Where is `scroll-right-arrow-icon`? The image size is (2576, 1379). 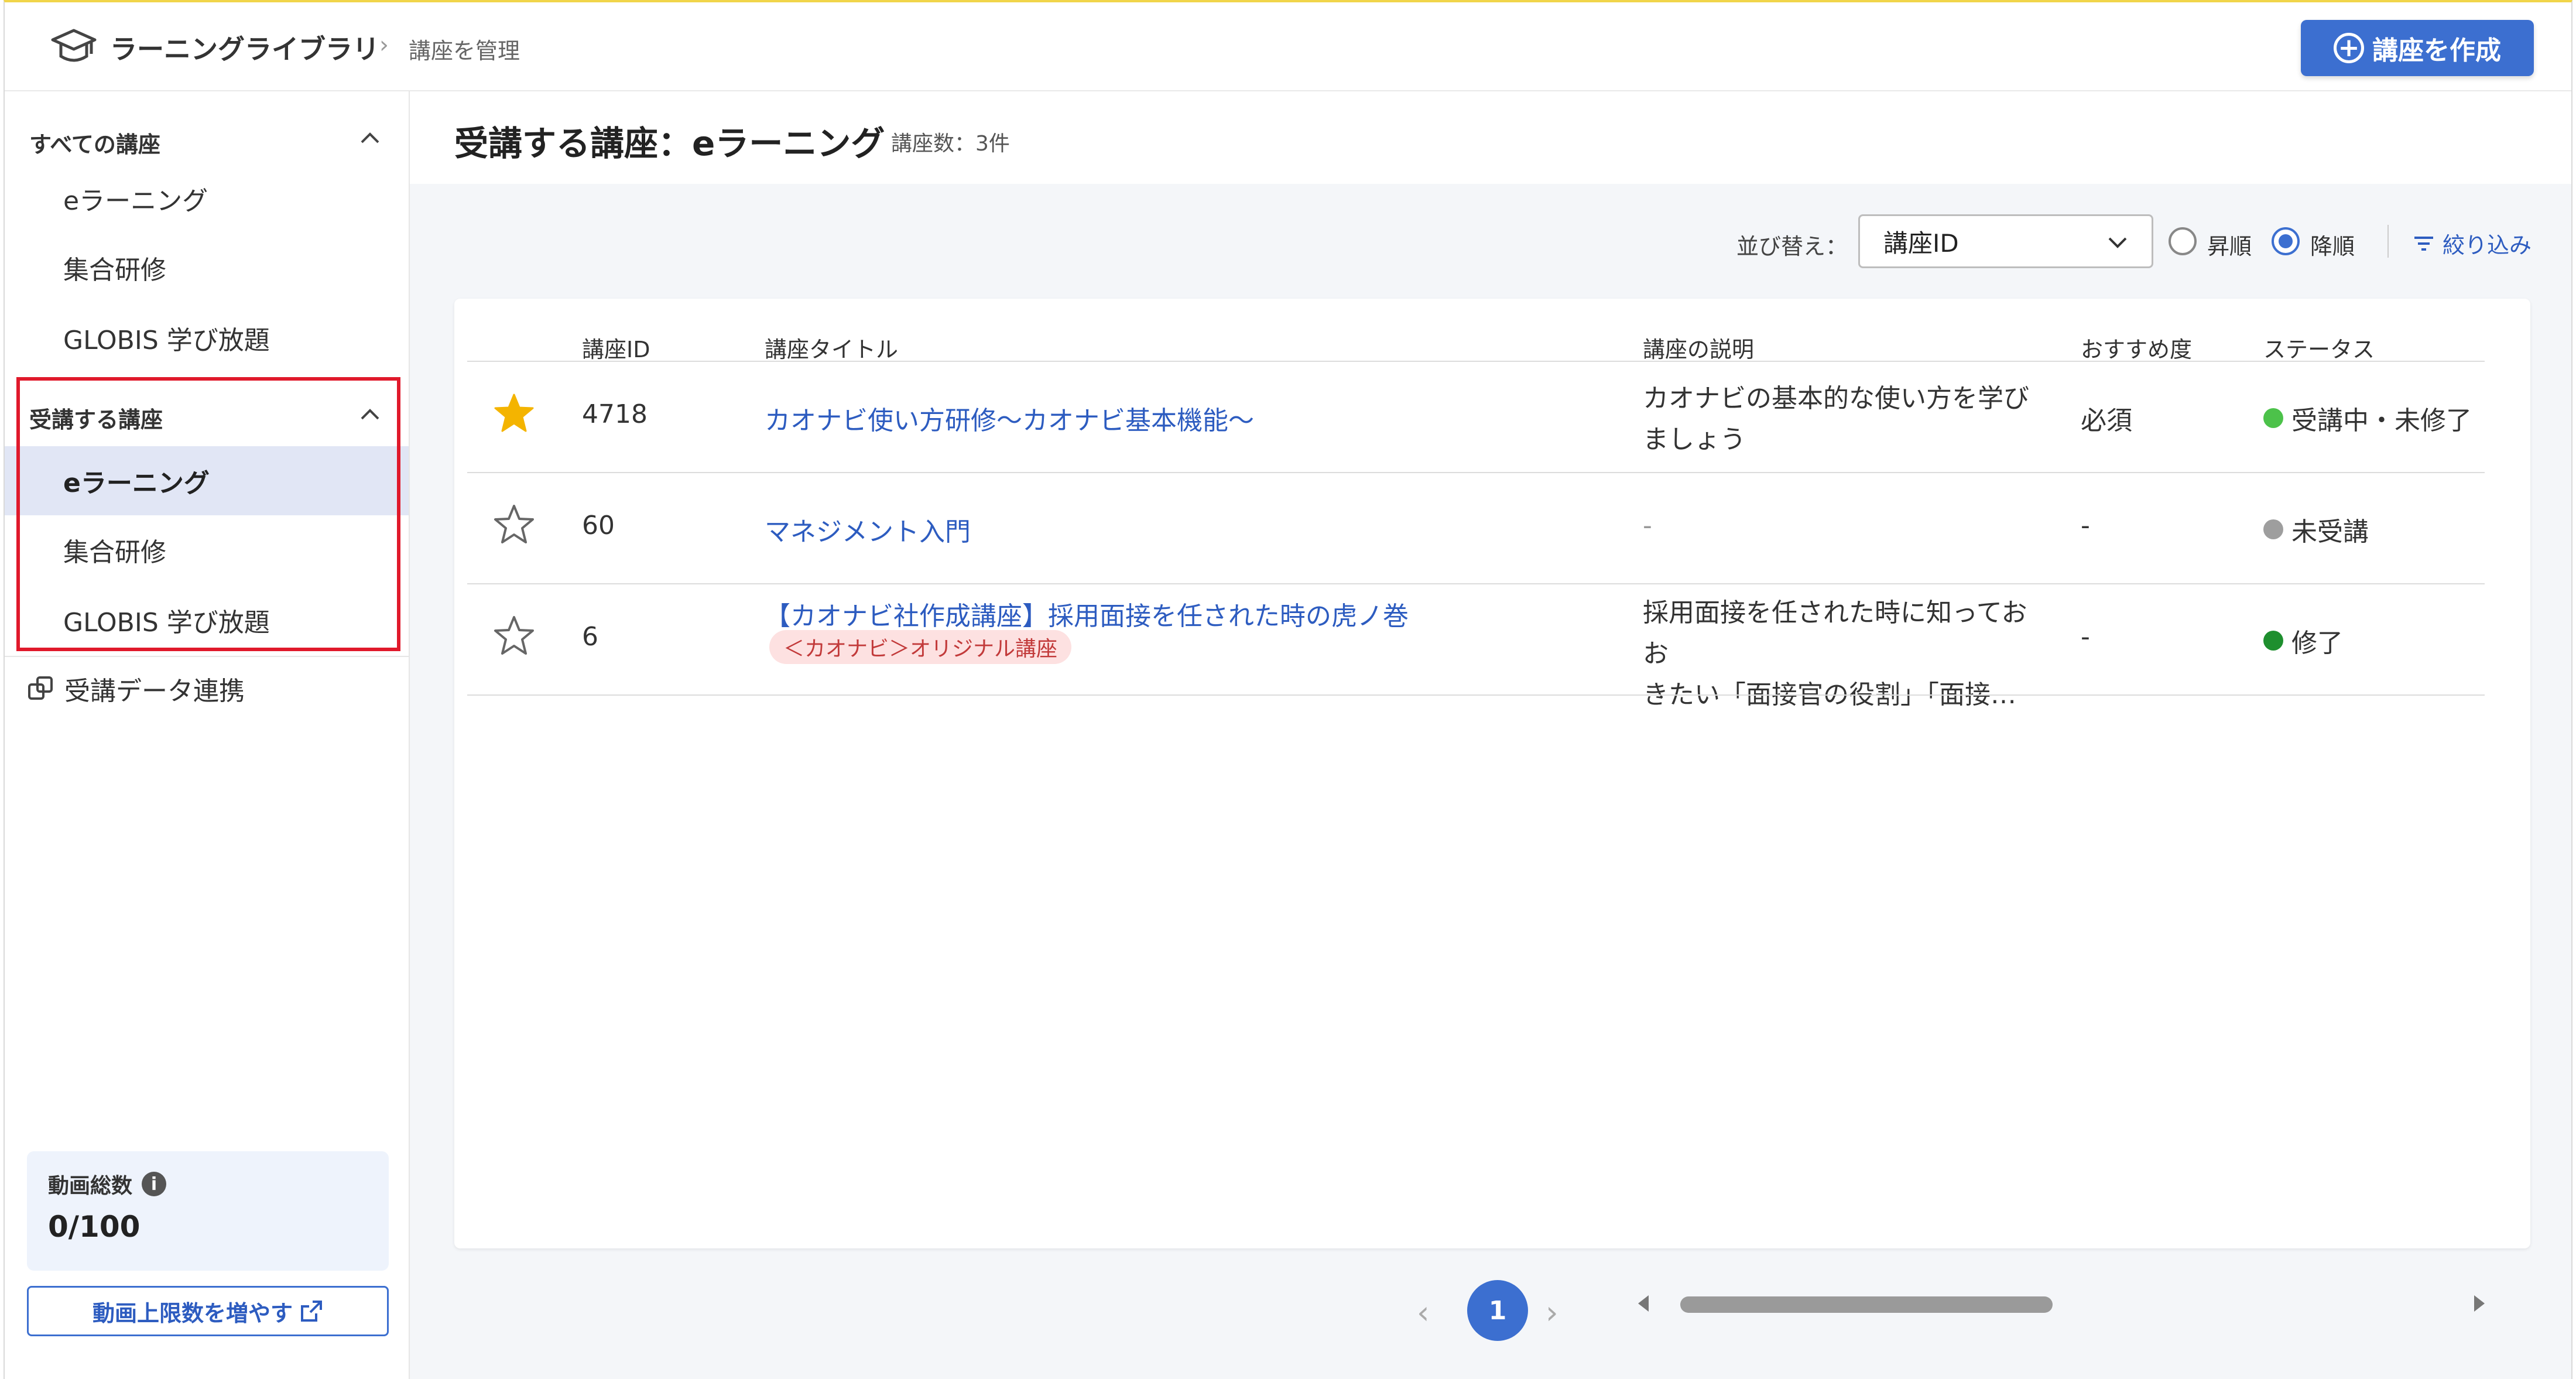
scroll-right-arrow-icon is located at coordinates (2479, 1303).